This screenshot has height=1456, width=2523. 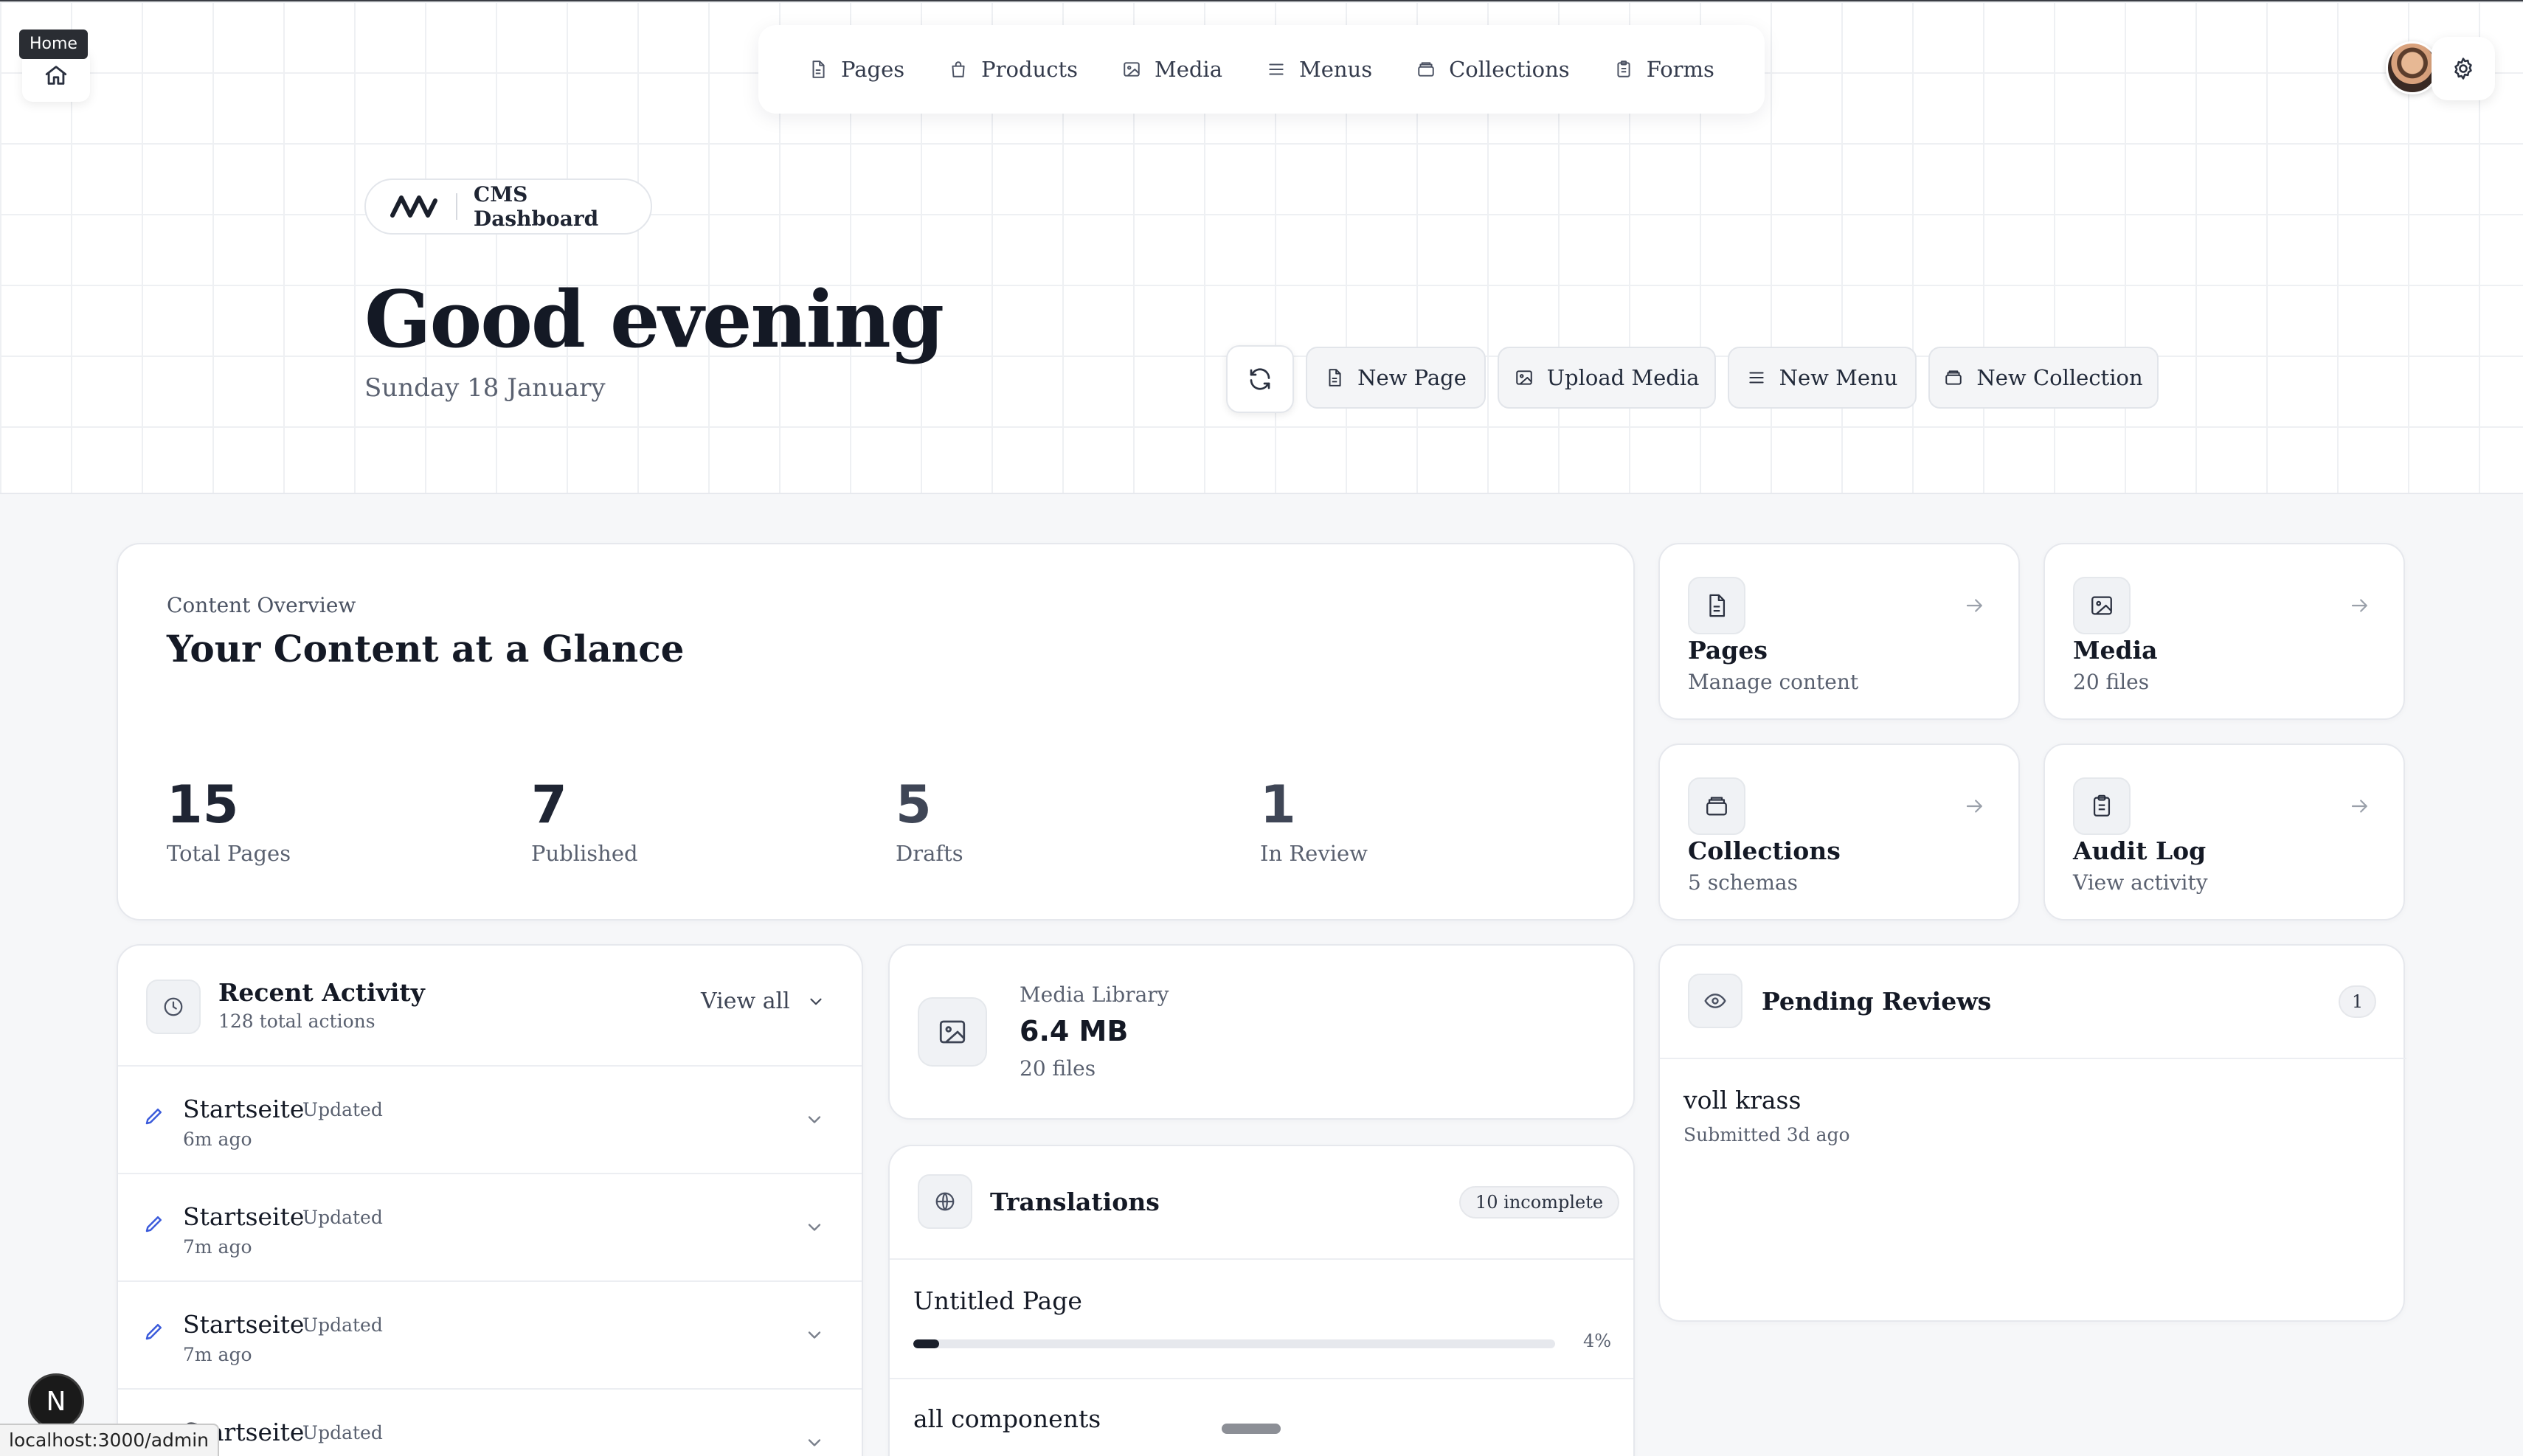 I want to click on home-icon, so click(x=56, y=75).